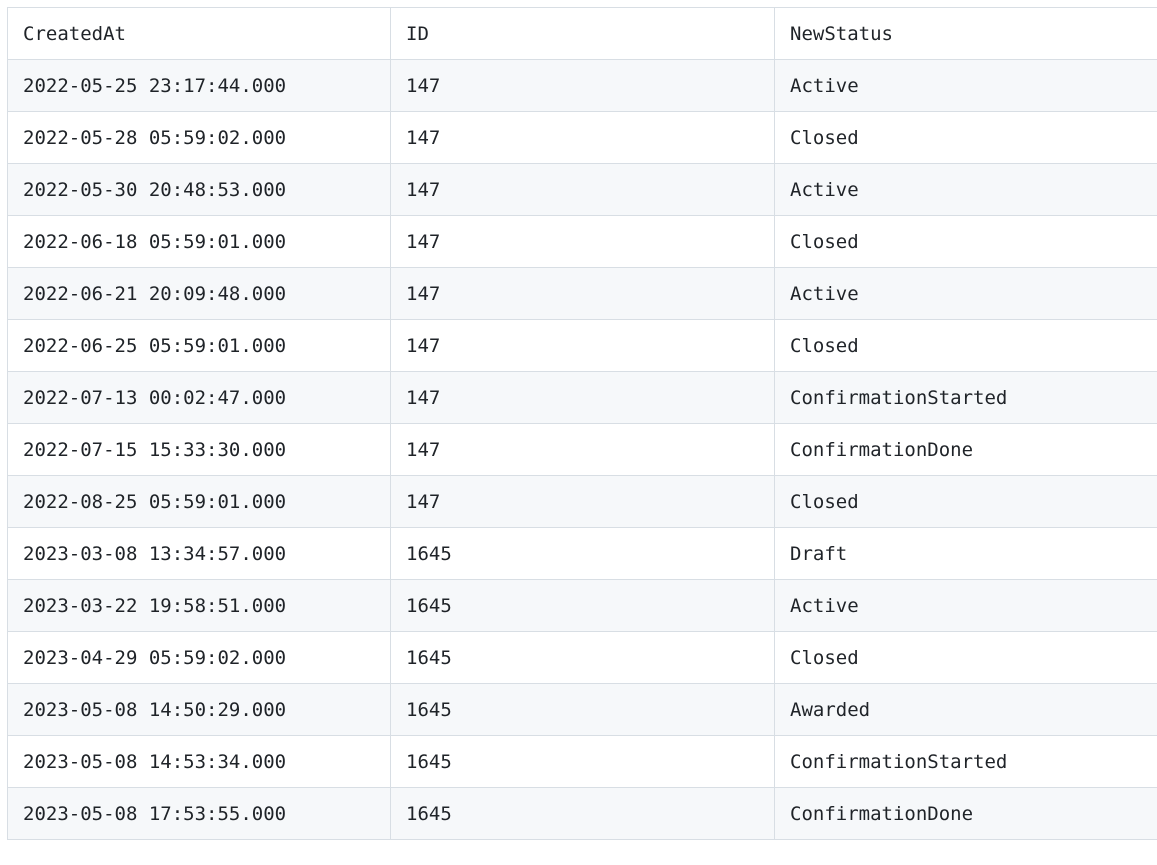 Image resolution: width=1157 pixels, height=865 pixels. I want to click on column-header-createdat: CreatedAt, so click(199, 33).